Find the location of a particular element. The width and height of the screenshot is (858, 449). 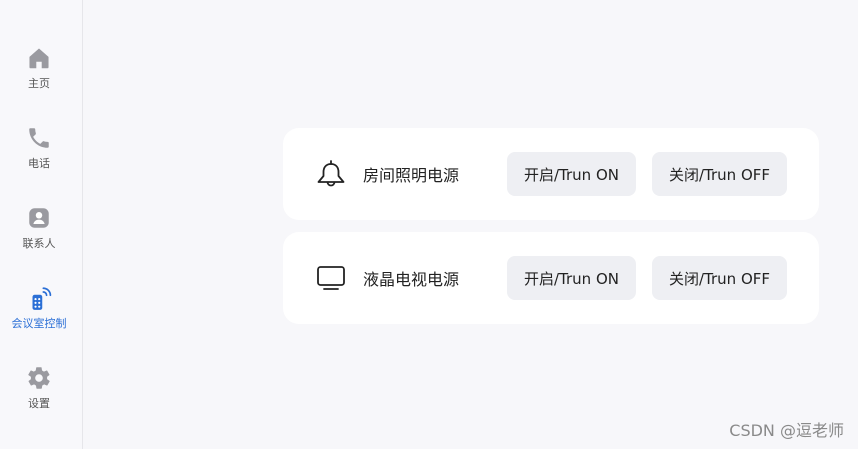

home-icon is located at coordinates (39, 58).